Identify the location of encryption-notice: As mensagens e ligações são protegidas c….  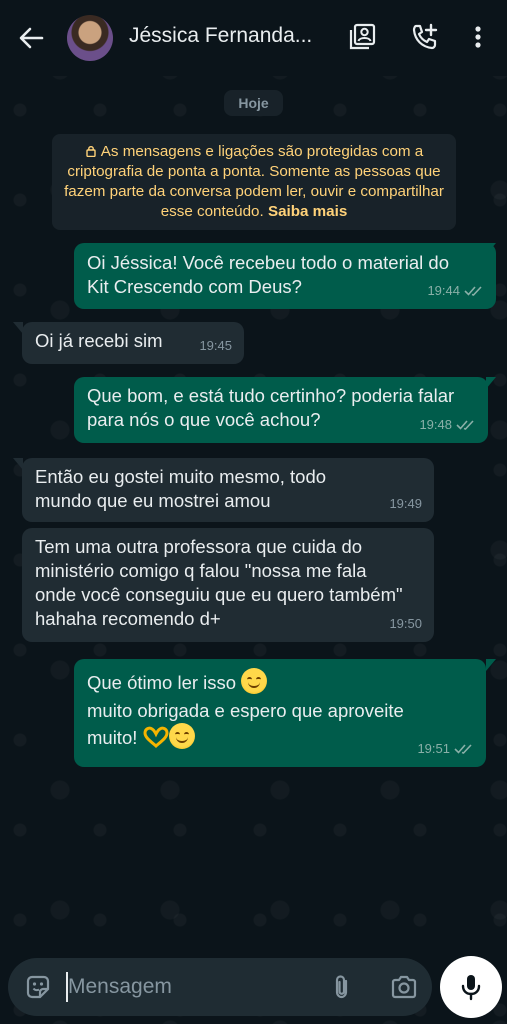
(254, 182).